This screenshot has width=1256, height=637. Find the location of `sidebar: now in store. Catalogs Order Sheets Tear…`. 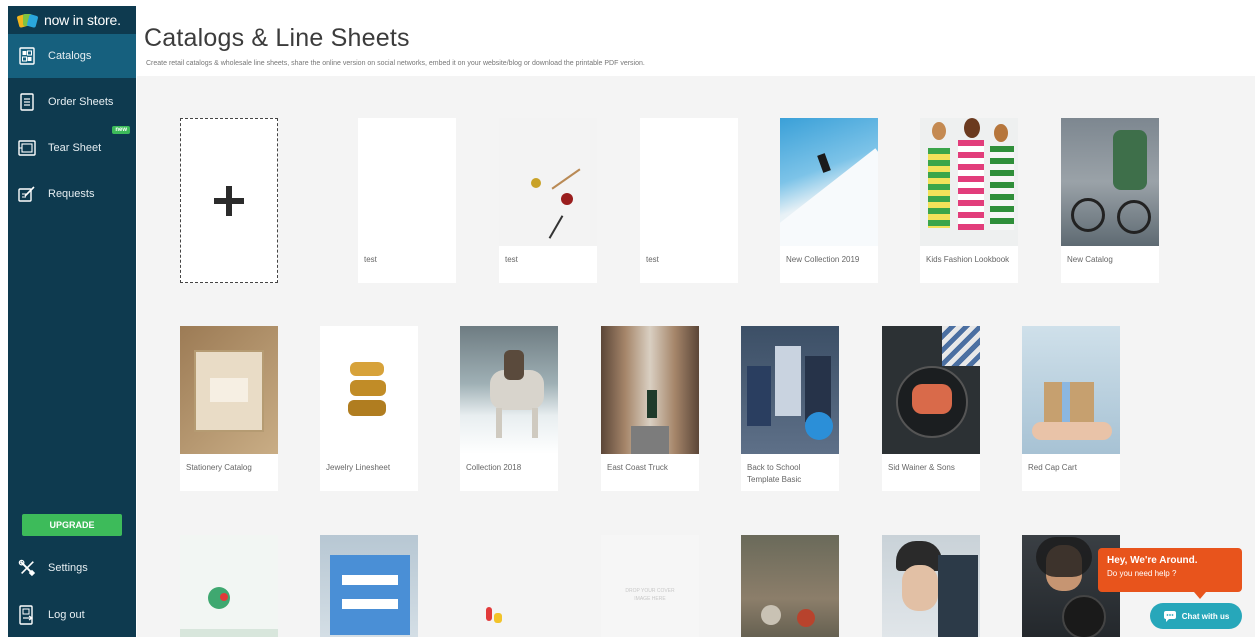

sidebar: now in store. Catalogs Order Sheets Tear… is located at coordinates (72, 321).